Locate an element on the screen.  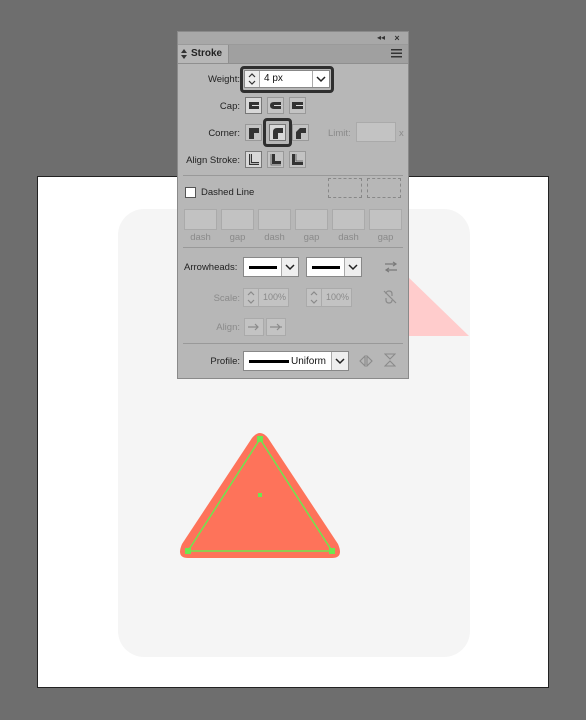
bevel-join-button is located at coordinates (300, 132).